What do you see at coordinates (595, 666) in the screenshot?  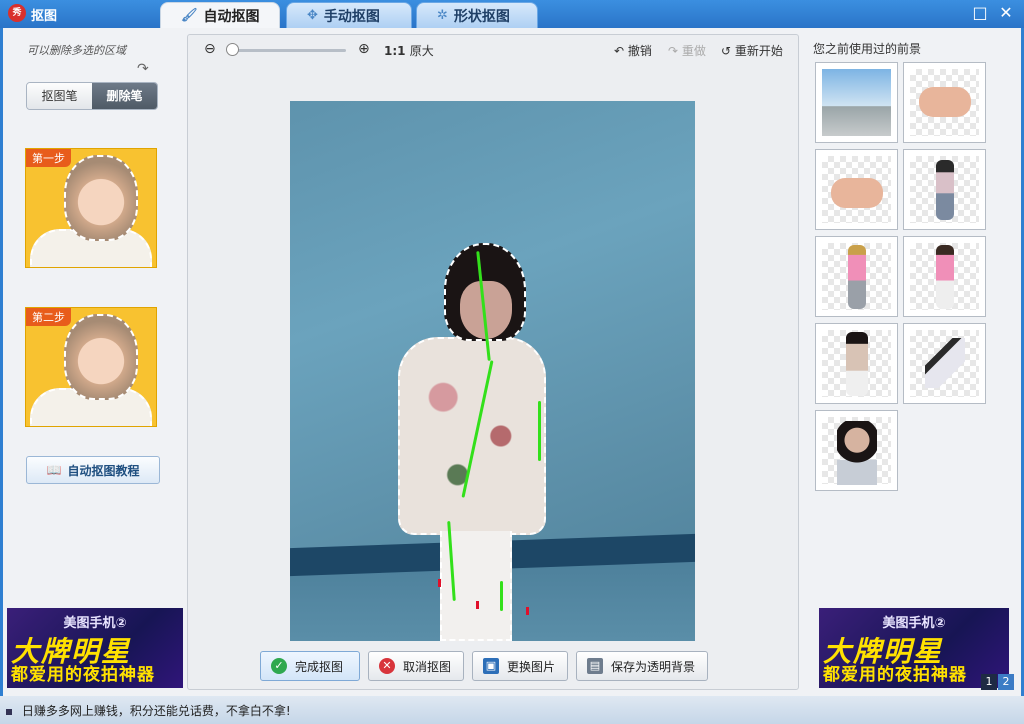 I see `save-icon: ▤` at bounding box center [595, 666].